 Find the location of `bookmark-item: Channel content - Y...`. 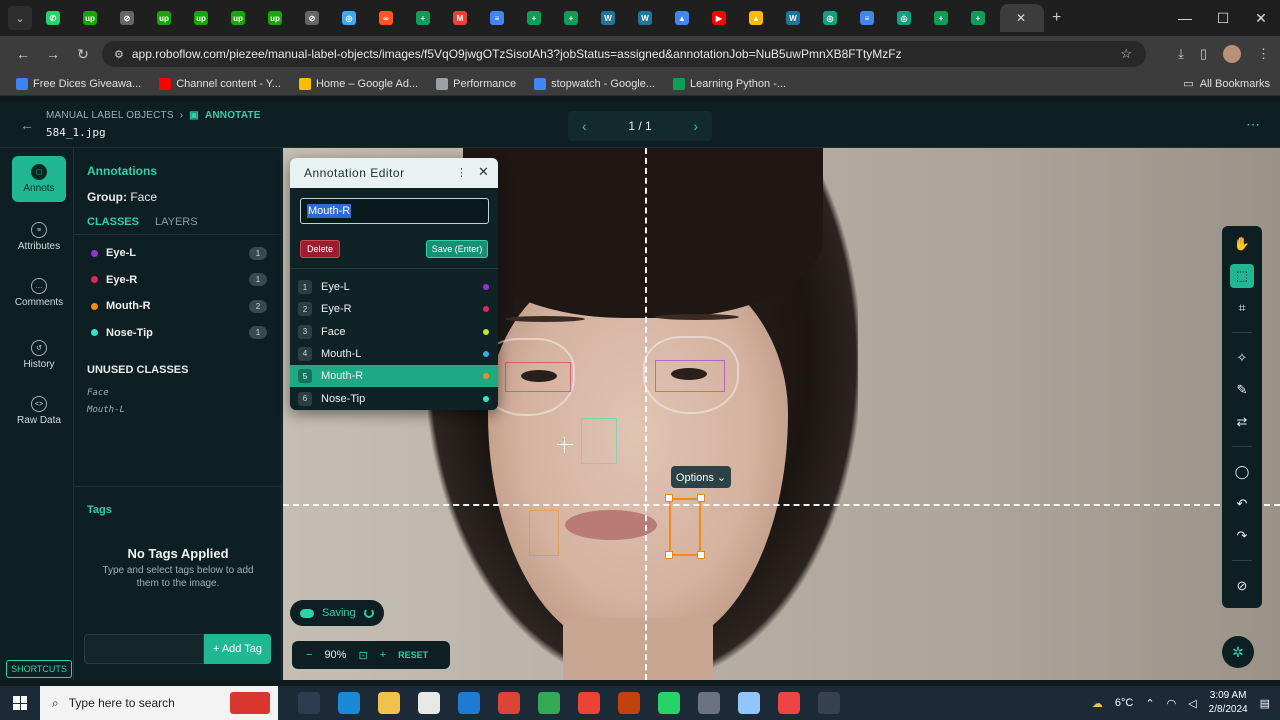

bookmark-item: Channel content - Y... is located at coordinates (220, 83).